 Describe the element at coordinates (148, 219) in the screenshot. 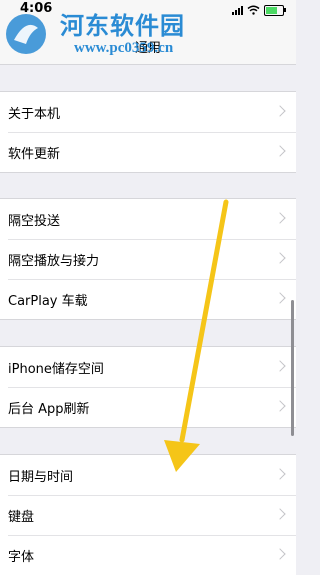

I see `settings-row-airdrop: 隔空投送` at that location.